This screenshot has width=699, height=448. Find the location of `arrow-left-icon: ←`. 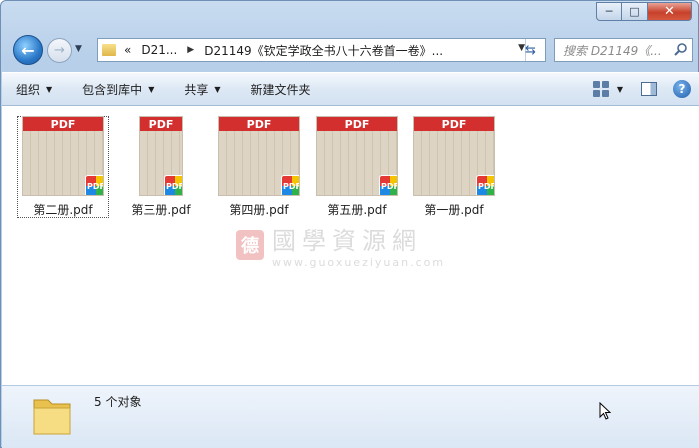

arrow-left-icon: ← is located at coordinates (28, 50).